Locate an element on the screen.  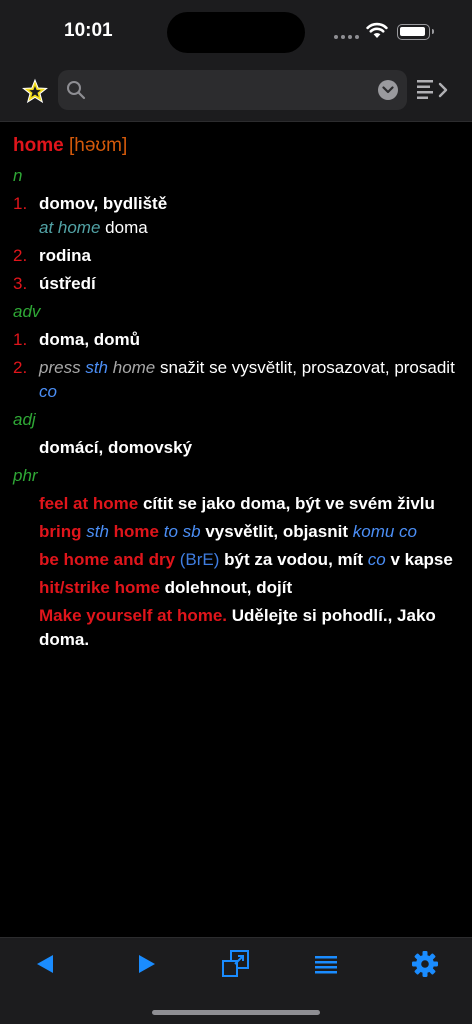
bottom-toolbar is located at coordinates (236, 980).